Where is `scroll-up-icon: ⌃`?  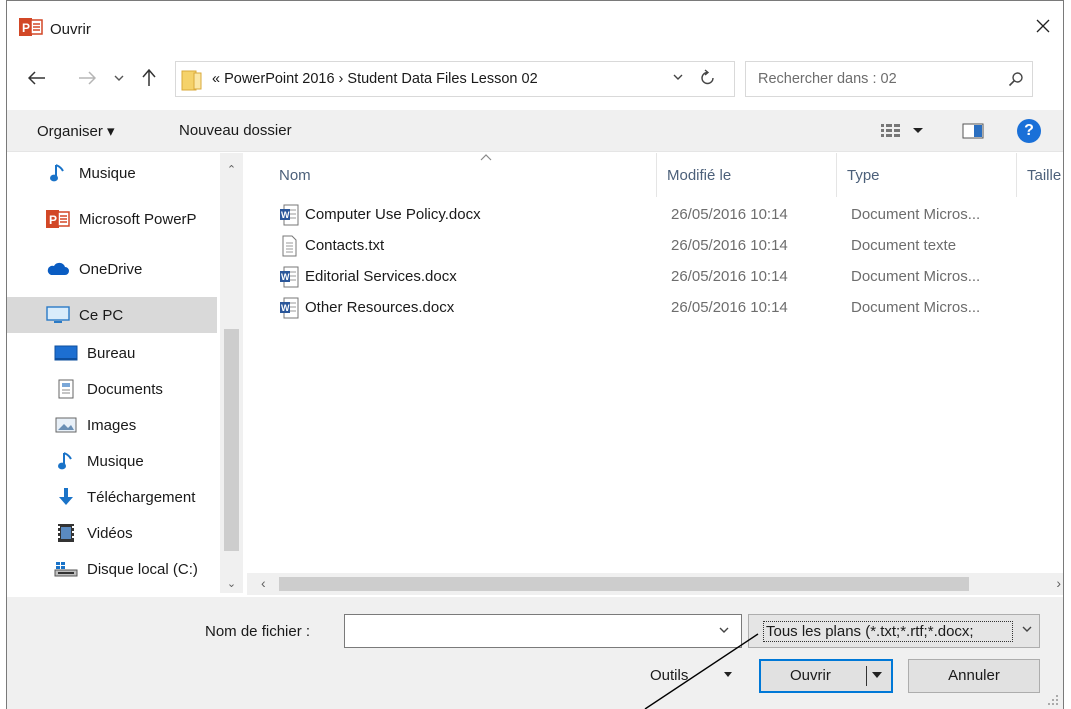 scroll-up-icon: ⌃ is located at coordinates (231, 170).